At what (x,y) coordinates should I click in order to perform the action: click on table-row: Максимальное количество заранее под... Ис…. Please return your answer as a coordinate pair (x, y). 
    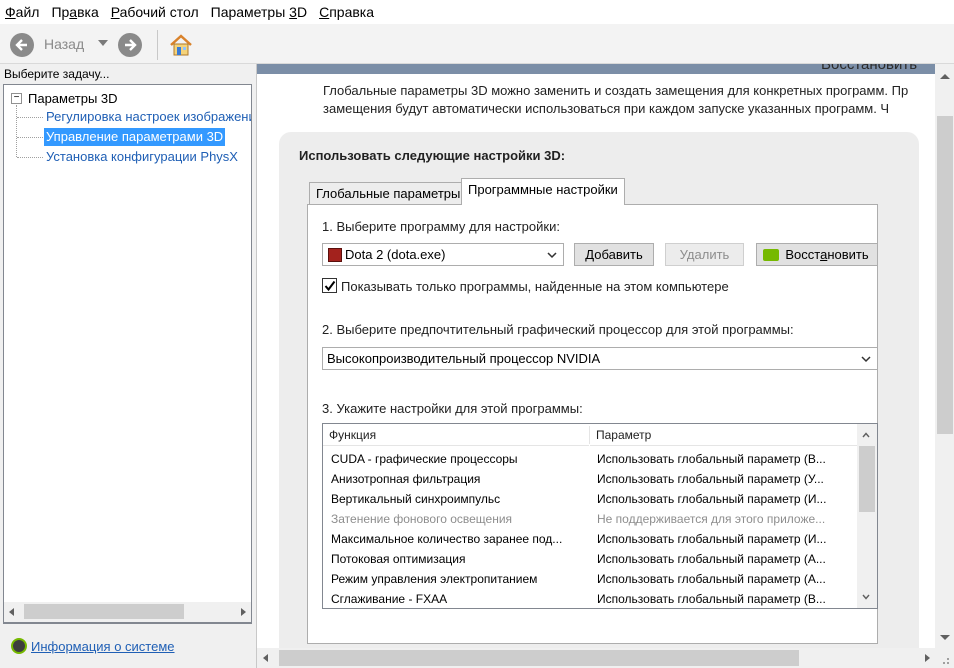
    Looking at the image, I should click on (590, 539).